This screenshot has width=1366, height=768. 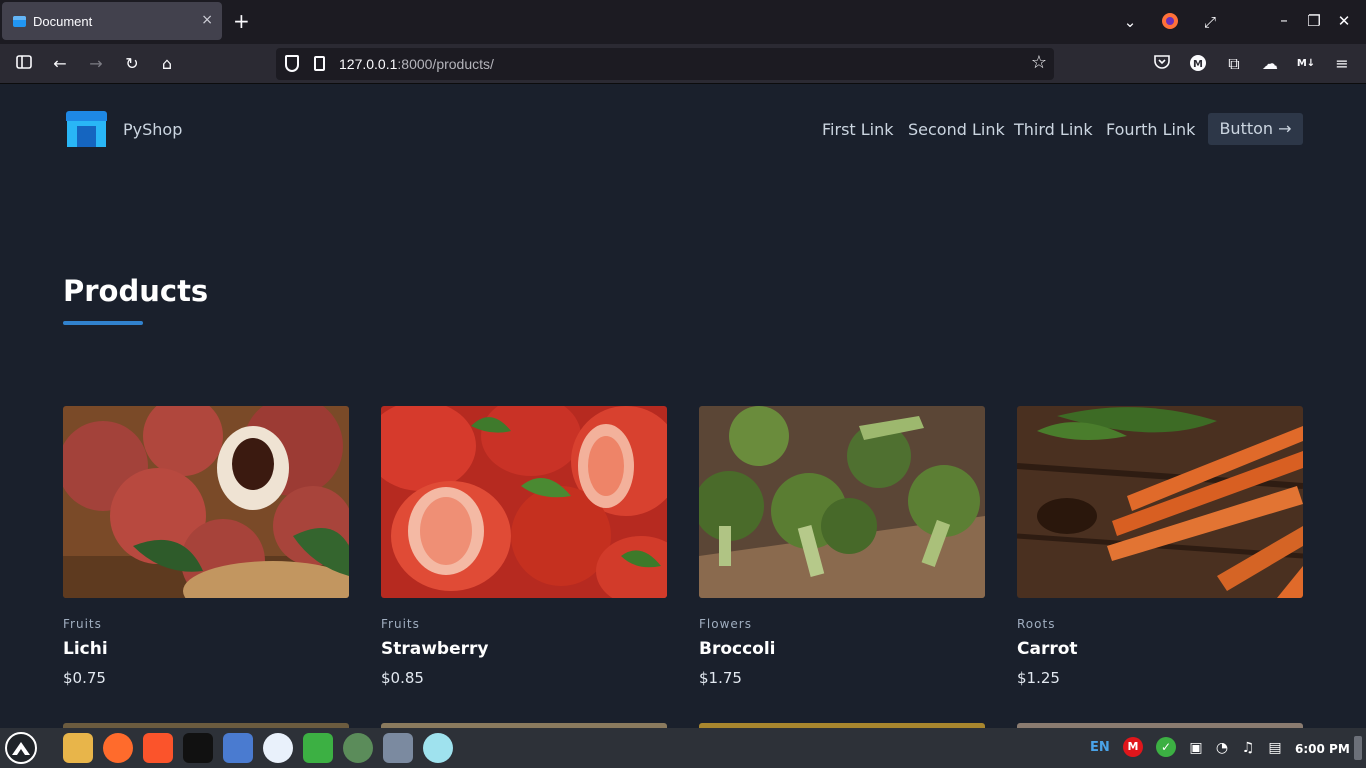 I want to click on pocket-icon, so click(x=1162, y=64).